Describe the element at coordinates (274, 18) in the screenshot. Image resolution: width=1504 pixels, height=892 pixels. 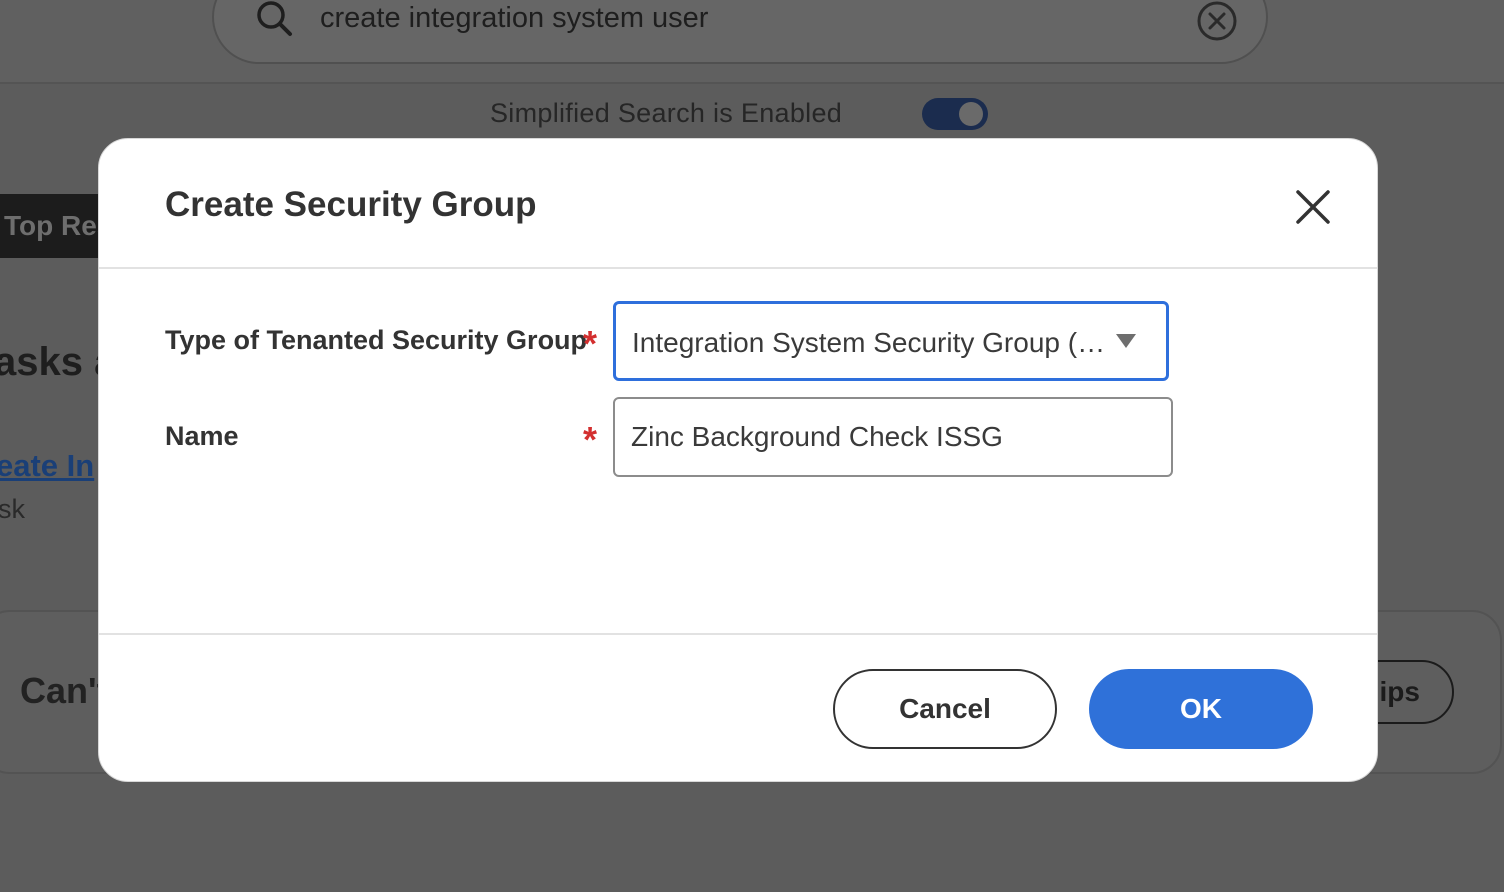
I see `search-icon` at that location.